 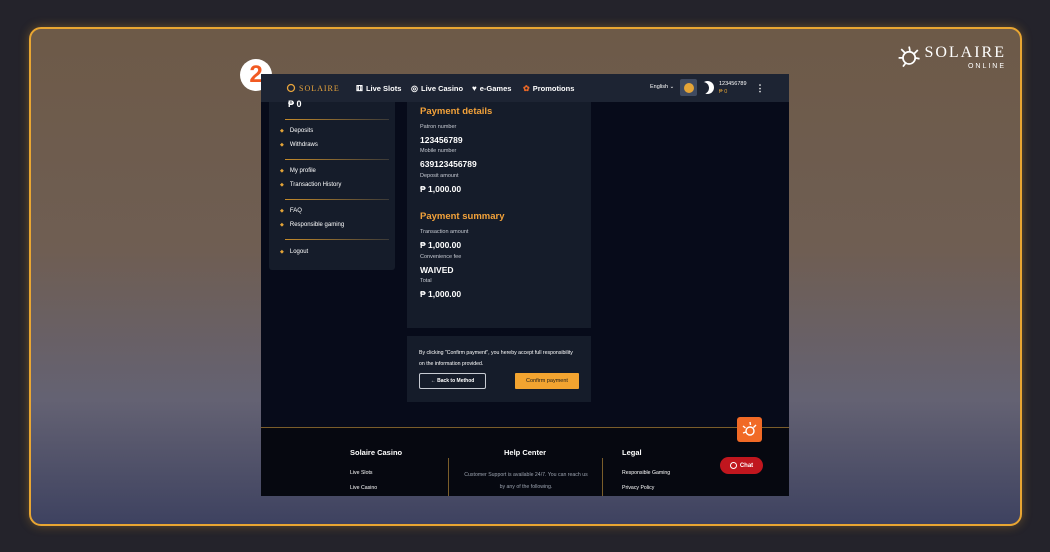 I want to click on solaire-online-logo: SOLAIRE ONLINE, so click(x=951, y=57).